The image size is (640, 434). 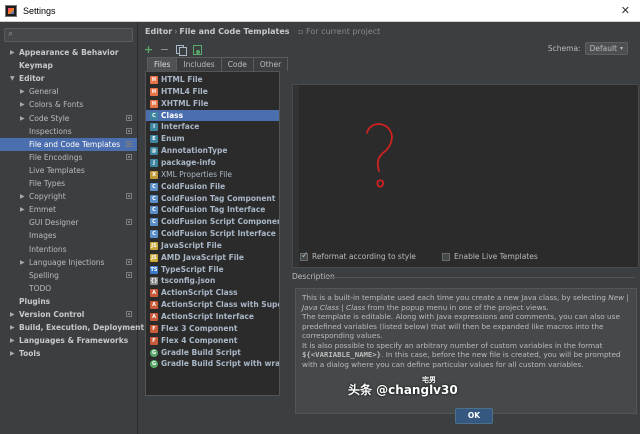 I want to click on template-list-item: X XML Properties File, so click(x=212, y=175).